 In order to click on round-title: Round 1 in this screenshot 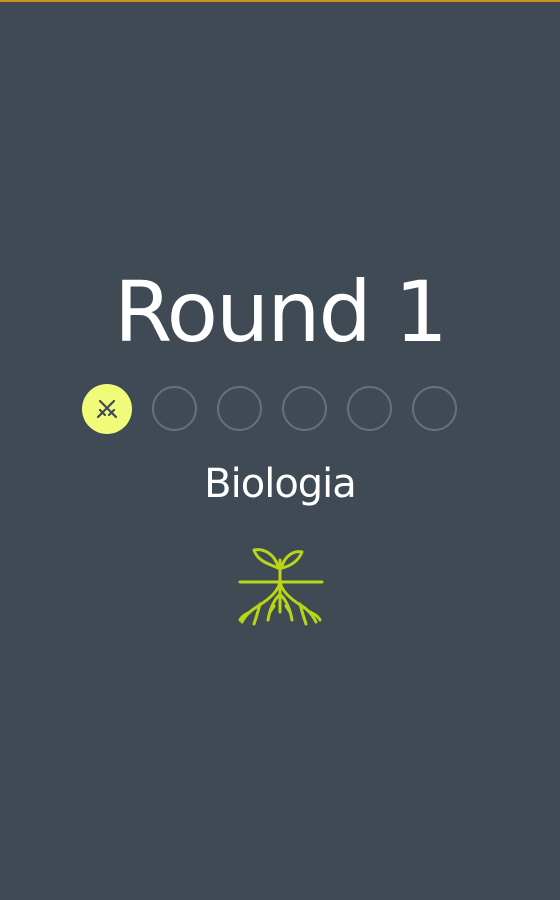, I will do `click(281, 312)`.